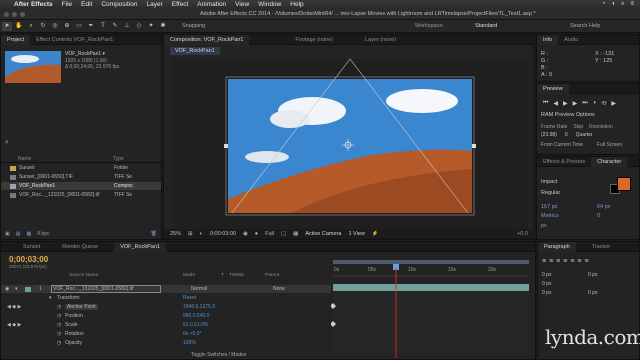 This screenshot has width=640, height=360. Describe the element at coordinates (202, 275) in the screenshot. I see `column-mode: Mode` at that location.